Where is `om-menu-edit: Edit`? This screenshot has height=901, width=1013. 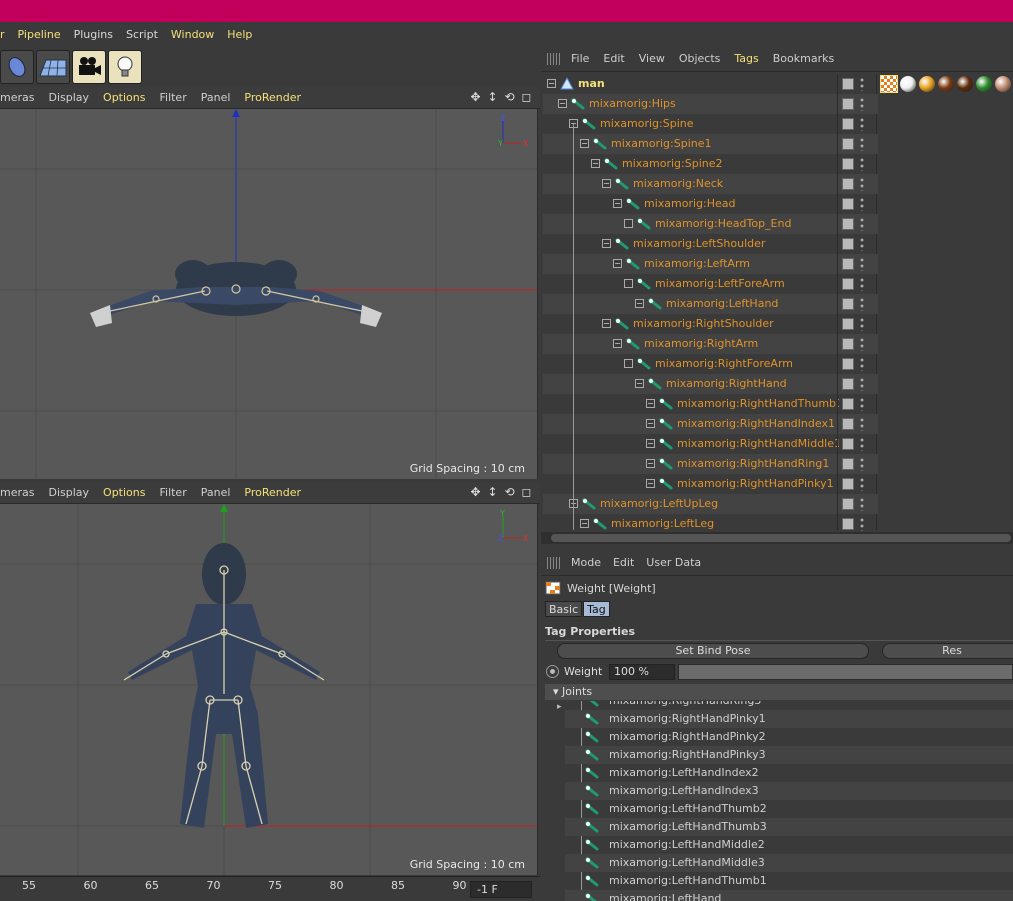 om-menu-edit: Edit is located at coordinates (613, 58).